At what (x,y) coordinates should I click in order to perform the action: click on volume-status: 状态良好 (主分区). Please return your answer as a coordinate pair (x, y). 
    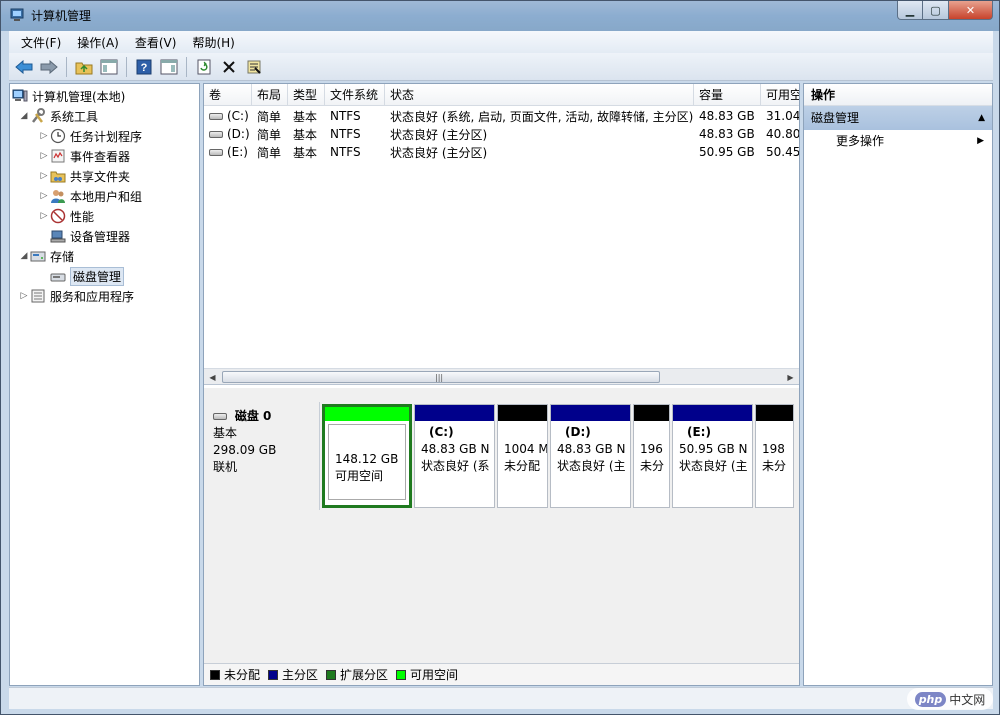
    Looking at the image, I should click on (439, 134).